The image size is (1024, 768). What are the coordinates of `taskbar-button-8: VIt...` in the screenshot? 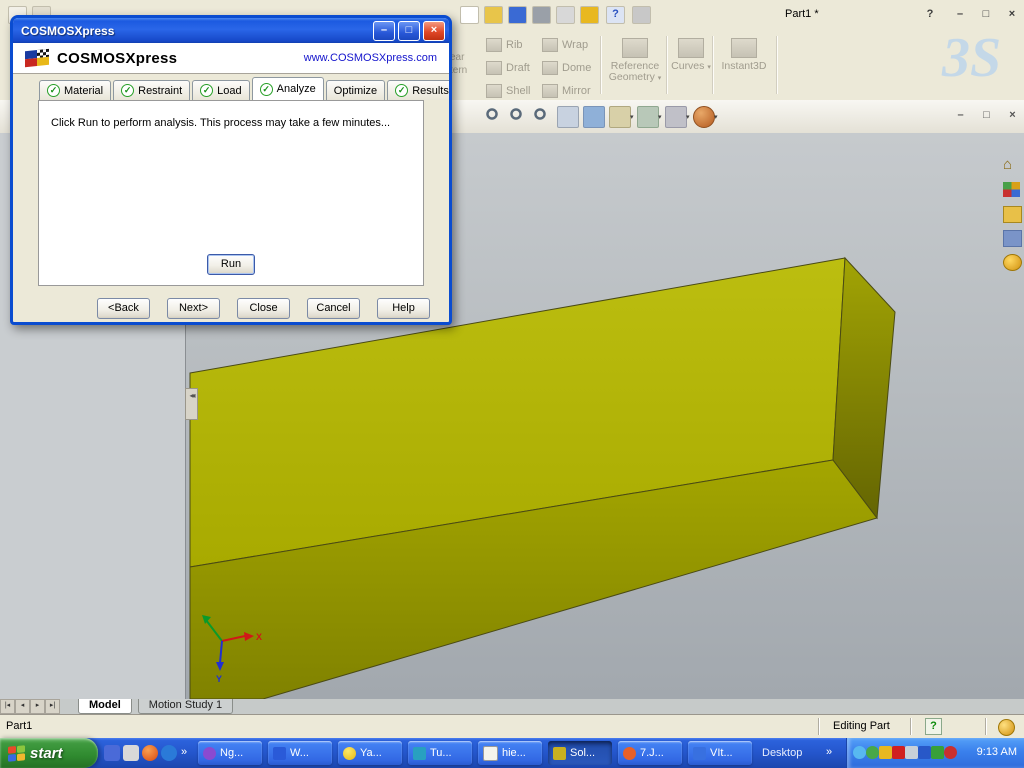 It's located at (720, 753).